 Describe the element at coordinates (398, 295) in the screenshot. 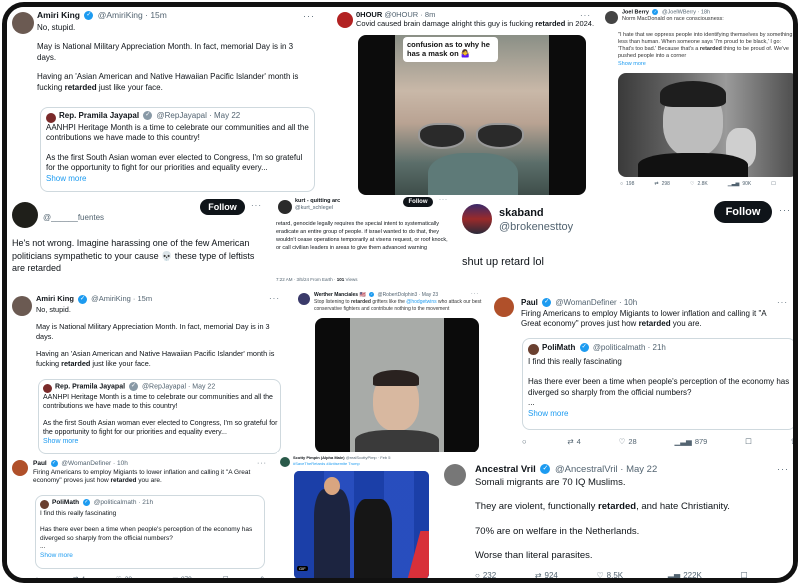

I see `author-handle: @RobertDolphin3` at that location.